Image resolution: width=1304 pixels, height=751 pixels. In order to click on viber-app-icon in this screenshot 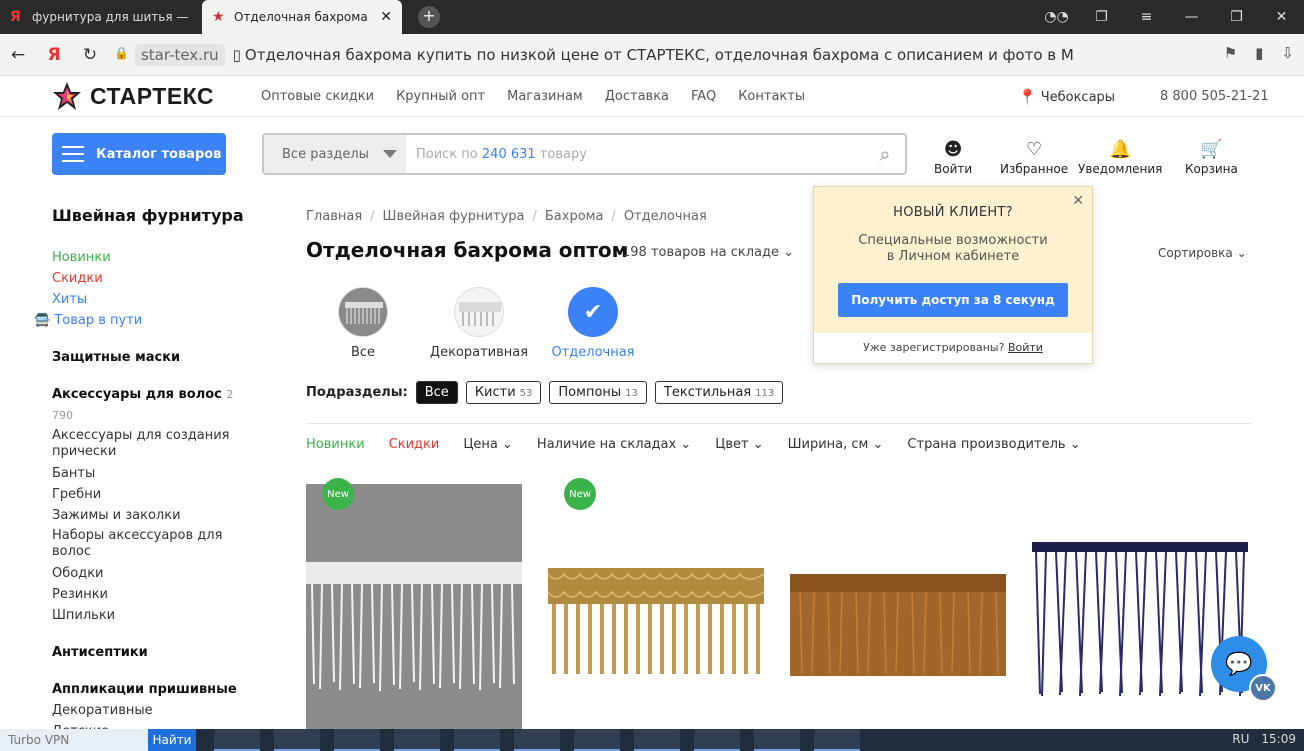, I will do `click(357, 740)`.